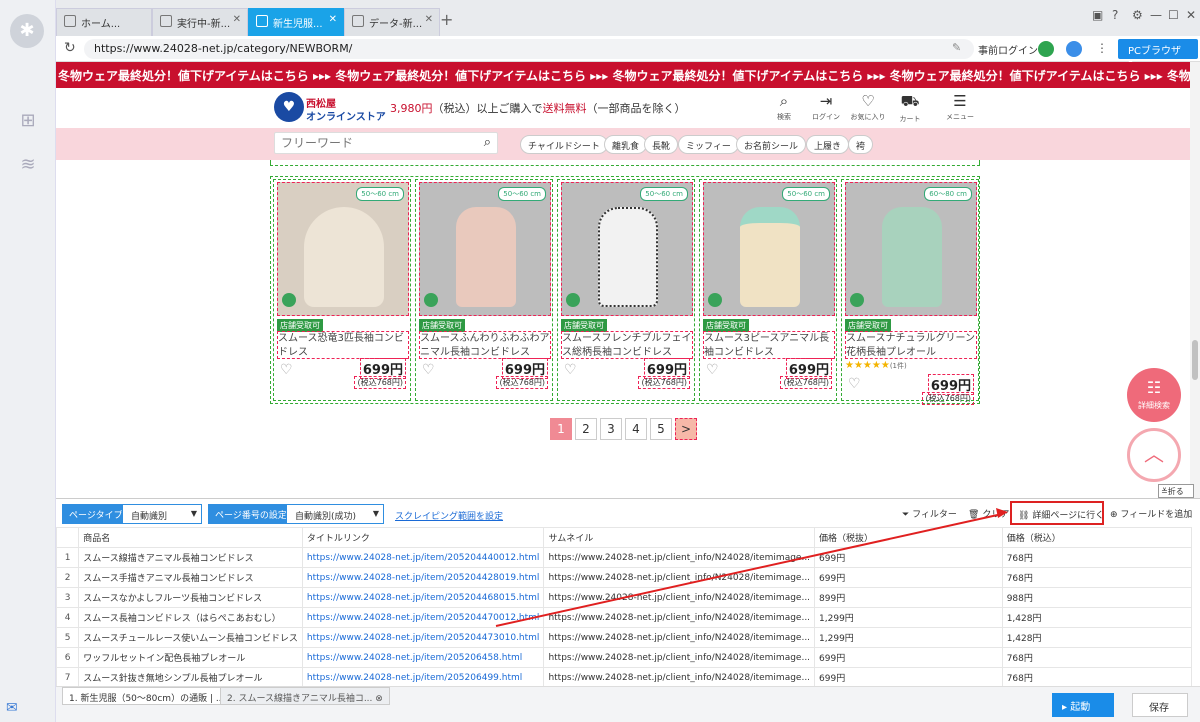  Describe the element at coordinates (200, 22) in the screenshot. I see `tab-running: 実行中-新... ✕` at that location.